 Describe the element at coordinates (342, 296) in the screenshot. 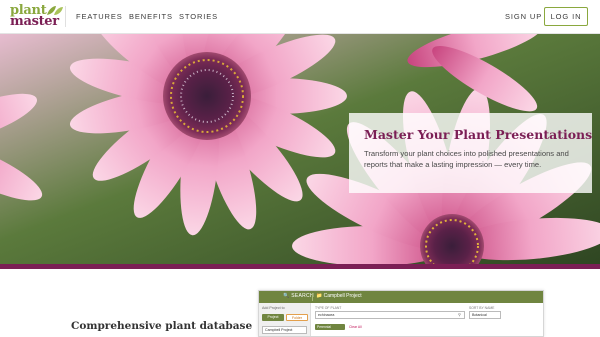

I see `app-project-tab-label: Campbell Project` at that location.